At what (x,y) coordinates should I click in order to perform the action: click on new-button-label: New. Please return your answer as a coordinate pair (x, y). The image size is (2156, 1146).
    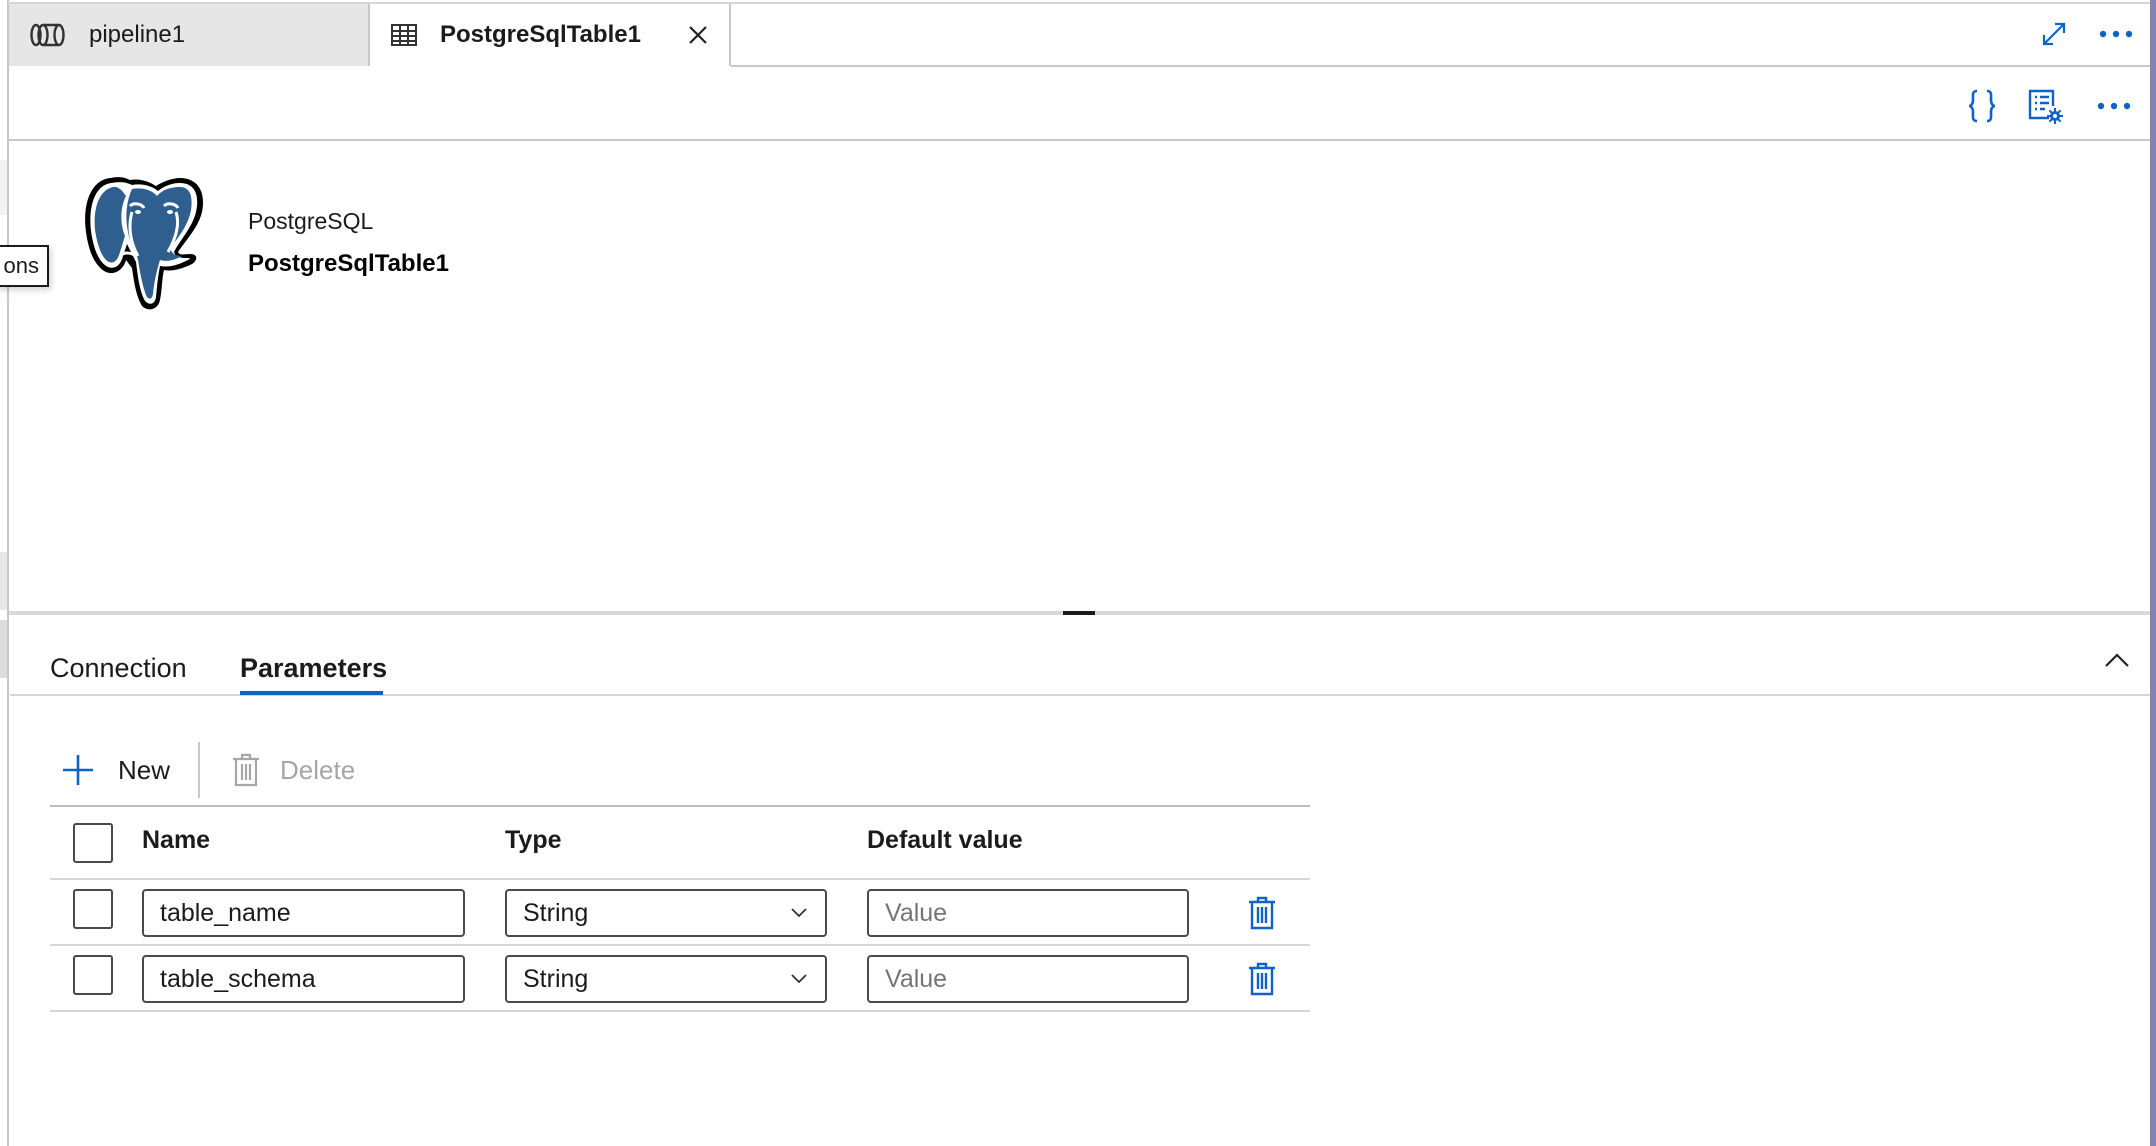
    Looking at the image, I should click on (144, 769).